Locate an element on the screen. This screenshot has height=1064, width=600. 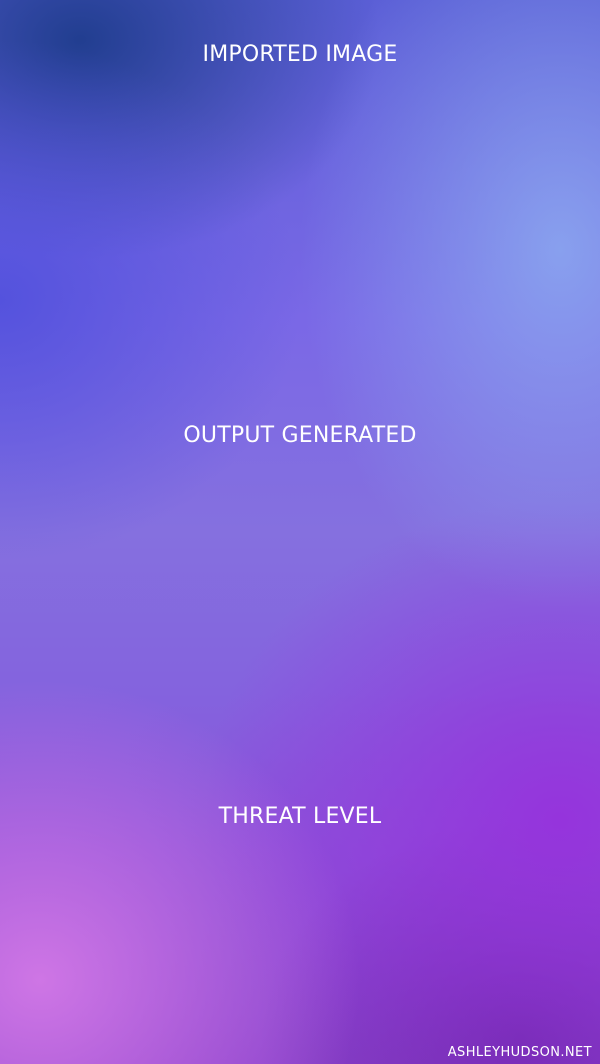
site-watermark: ASHLEYHUDSON.NET is located at coordinates (519, 1052).